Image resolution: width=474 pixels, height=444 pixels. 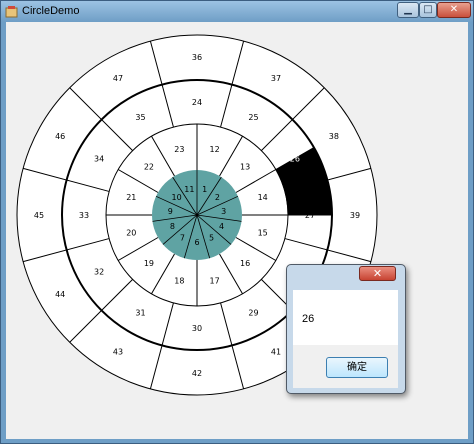 I want to click on ring2-number: 14, so click(x=263, y=197).